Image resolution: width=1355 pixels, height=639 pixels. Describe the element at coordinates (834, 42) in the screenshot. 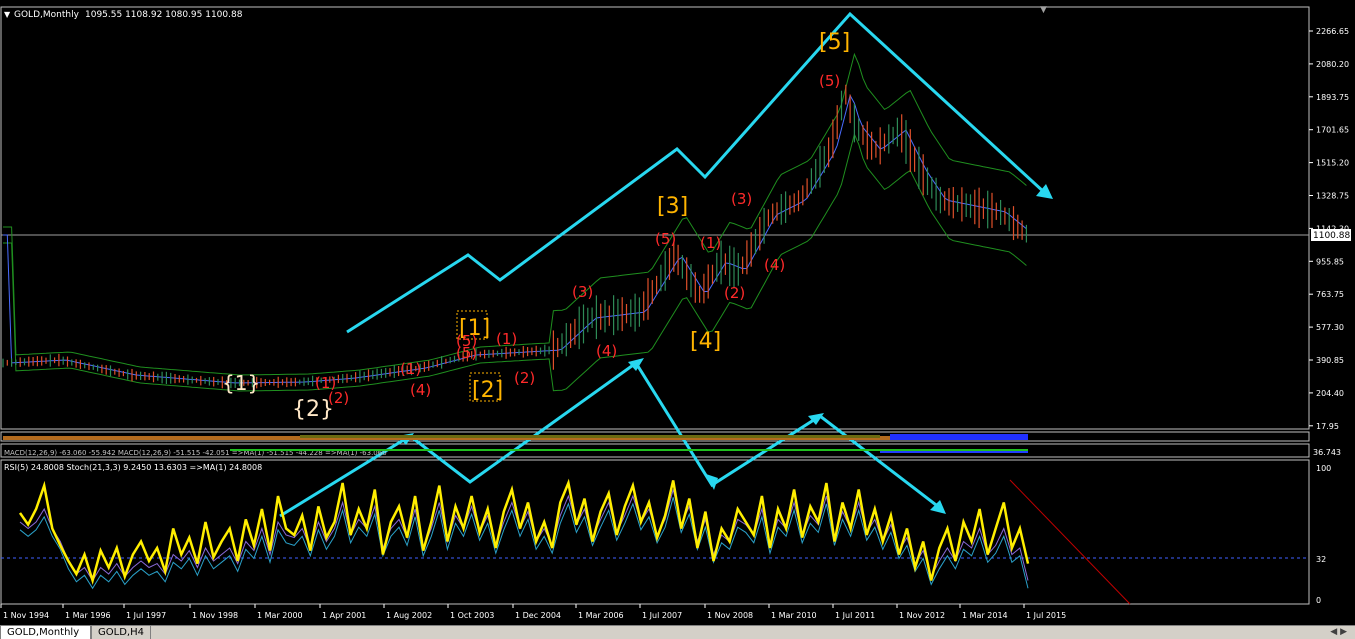

I see `wave-primary-5: [5]` at that location.